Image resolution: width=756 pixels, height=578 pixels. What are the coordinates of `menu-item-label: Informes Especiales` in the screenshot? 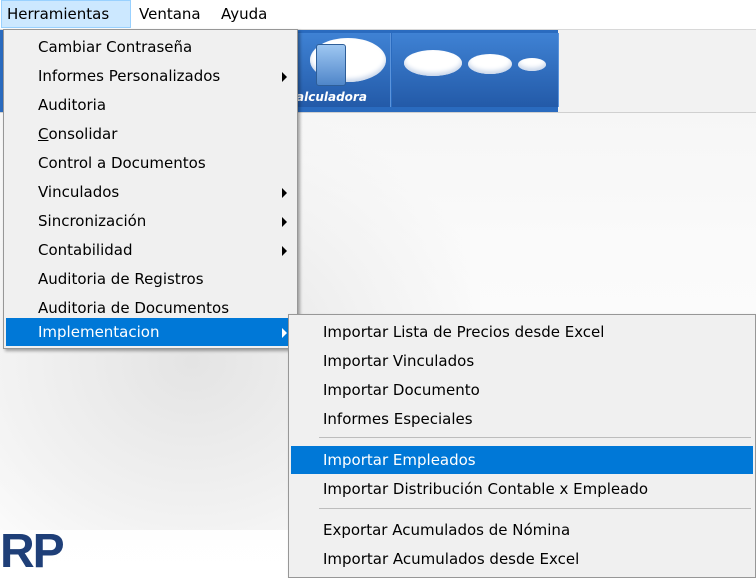 It's located at (398, 419).